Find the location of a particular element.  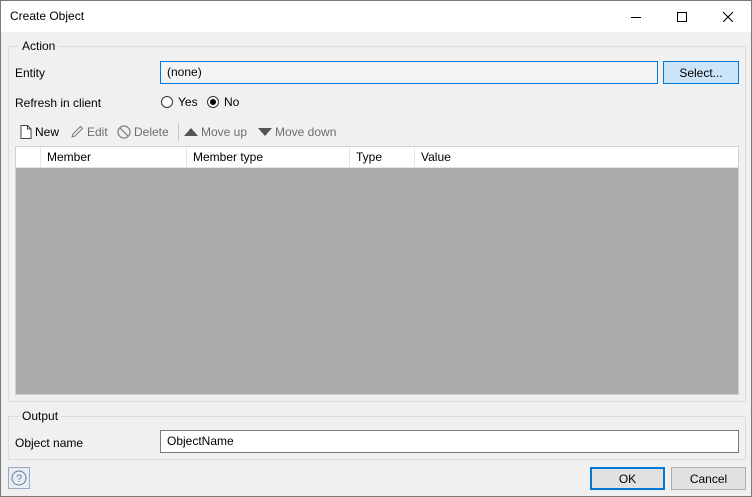

refresh-no-radio: No is located at coordinates (223, 102).